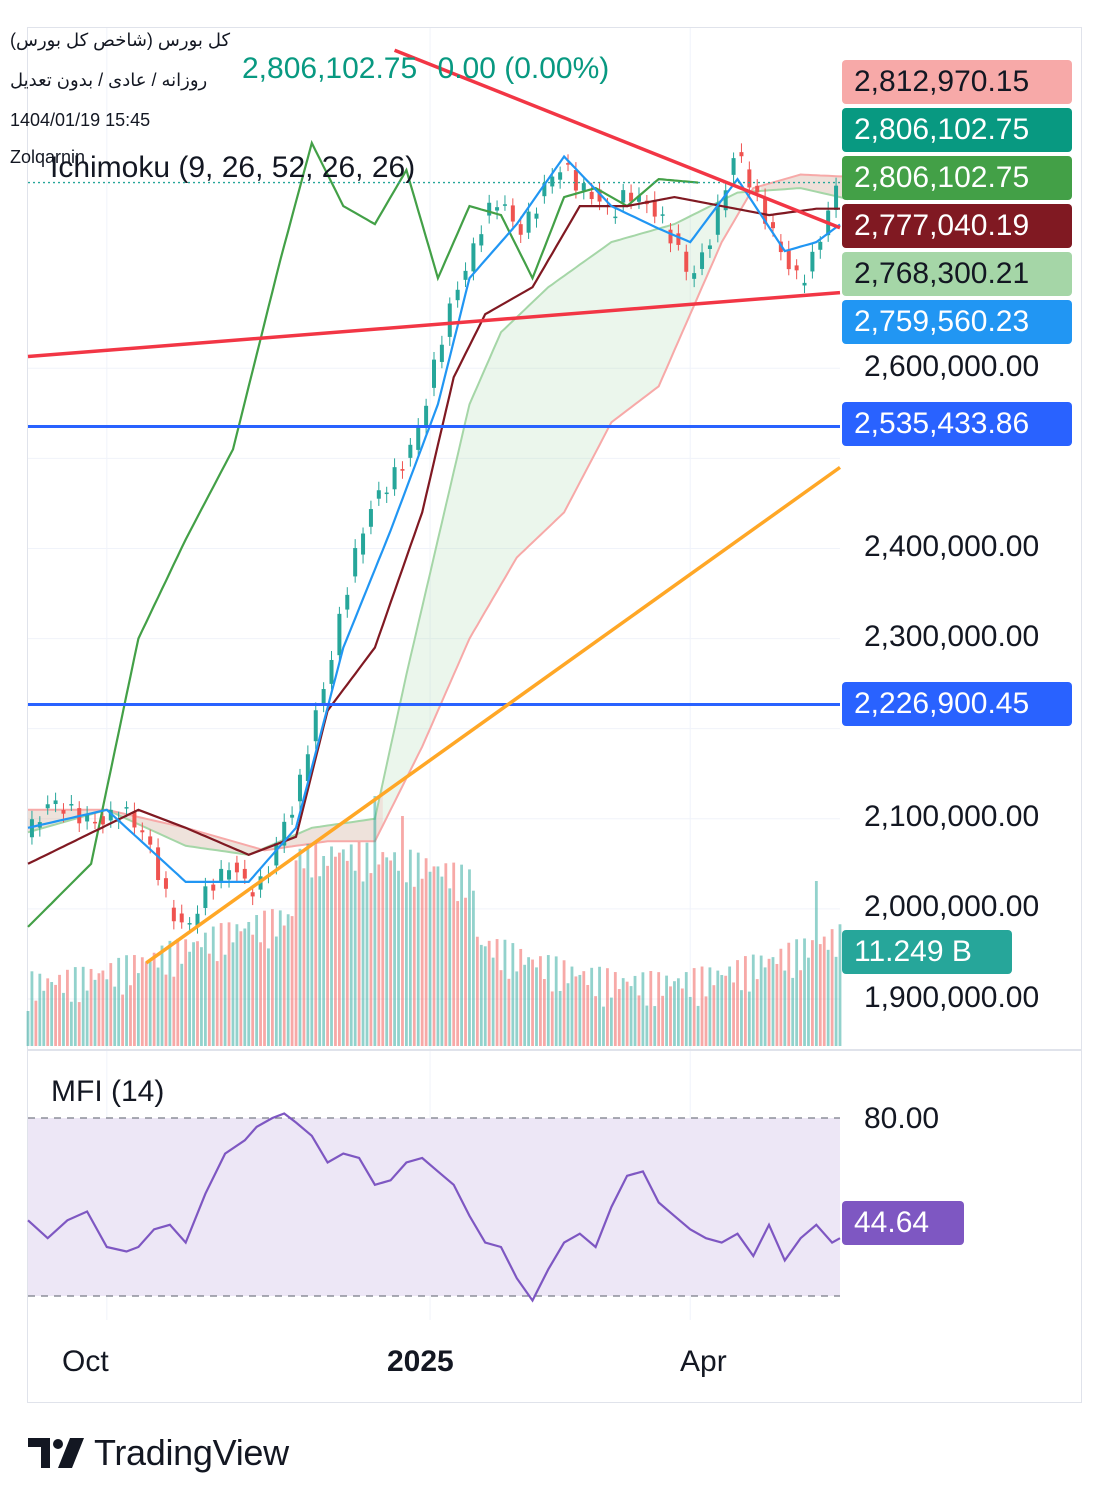 This screenshot has height=1501, width=1110. I want to click on price-badge-1: 2,806,102.75, so click(957, 130).